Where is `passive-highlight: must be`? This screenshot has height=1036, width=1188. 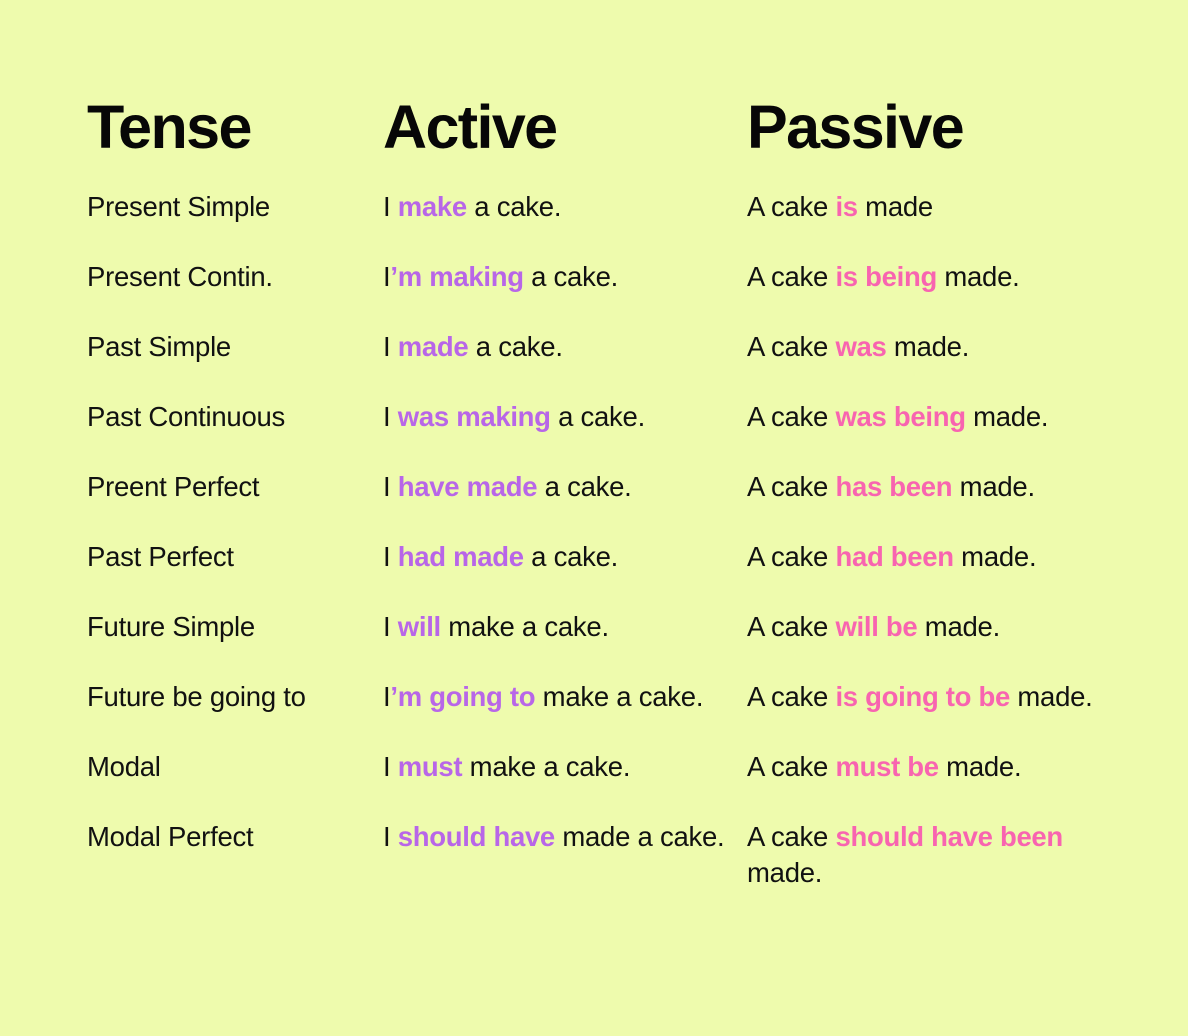 passive-highlight: must be is located at coordinates (887, 766).